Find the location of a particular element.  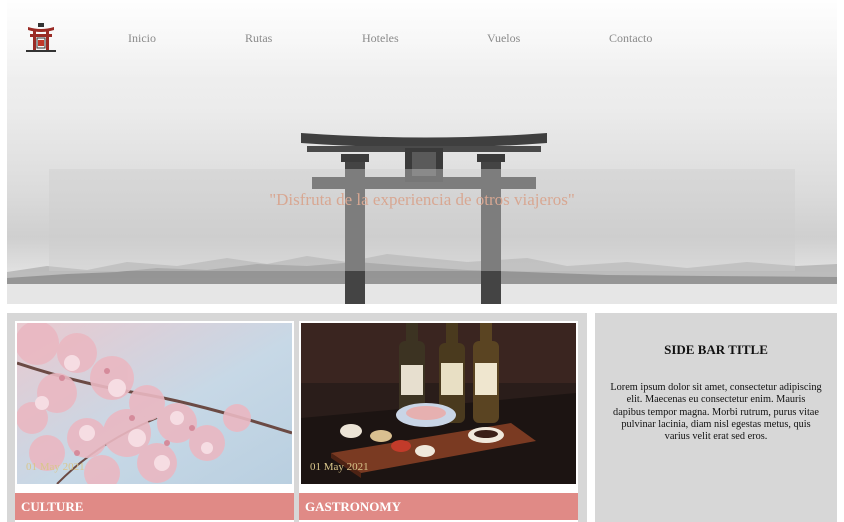

nav-link-contacto: Contacto is located at coordinates (630, 38).